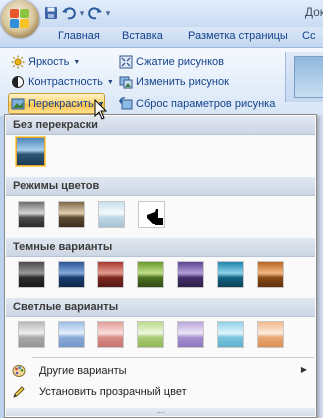  Describe the element at coordinates (113, 392) in the screenshot. I see `set-transparent-label: Установить прозрачный цвет` at that location.